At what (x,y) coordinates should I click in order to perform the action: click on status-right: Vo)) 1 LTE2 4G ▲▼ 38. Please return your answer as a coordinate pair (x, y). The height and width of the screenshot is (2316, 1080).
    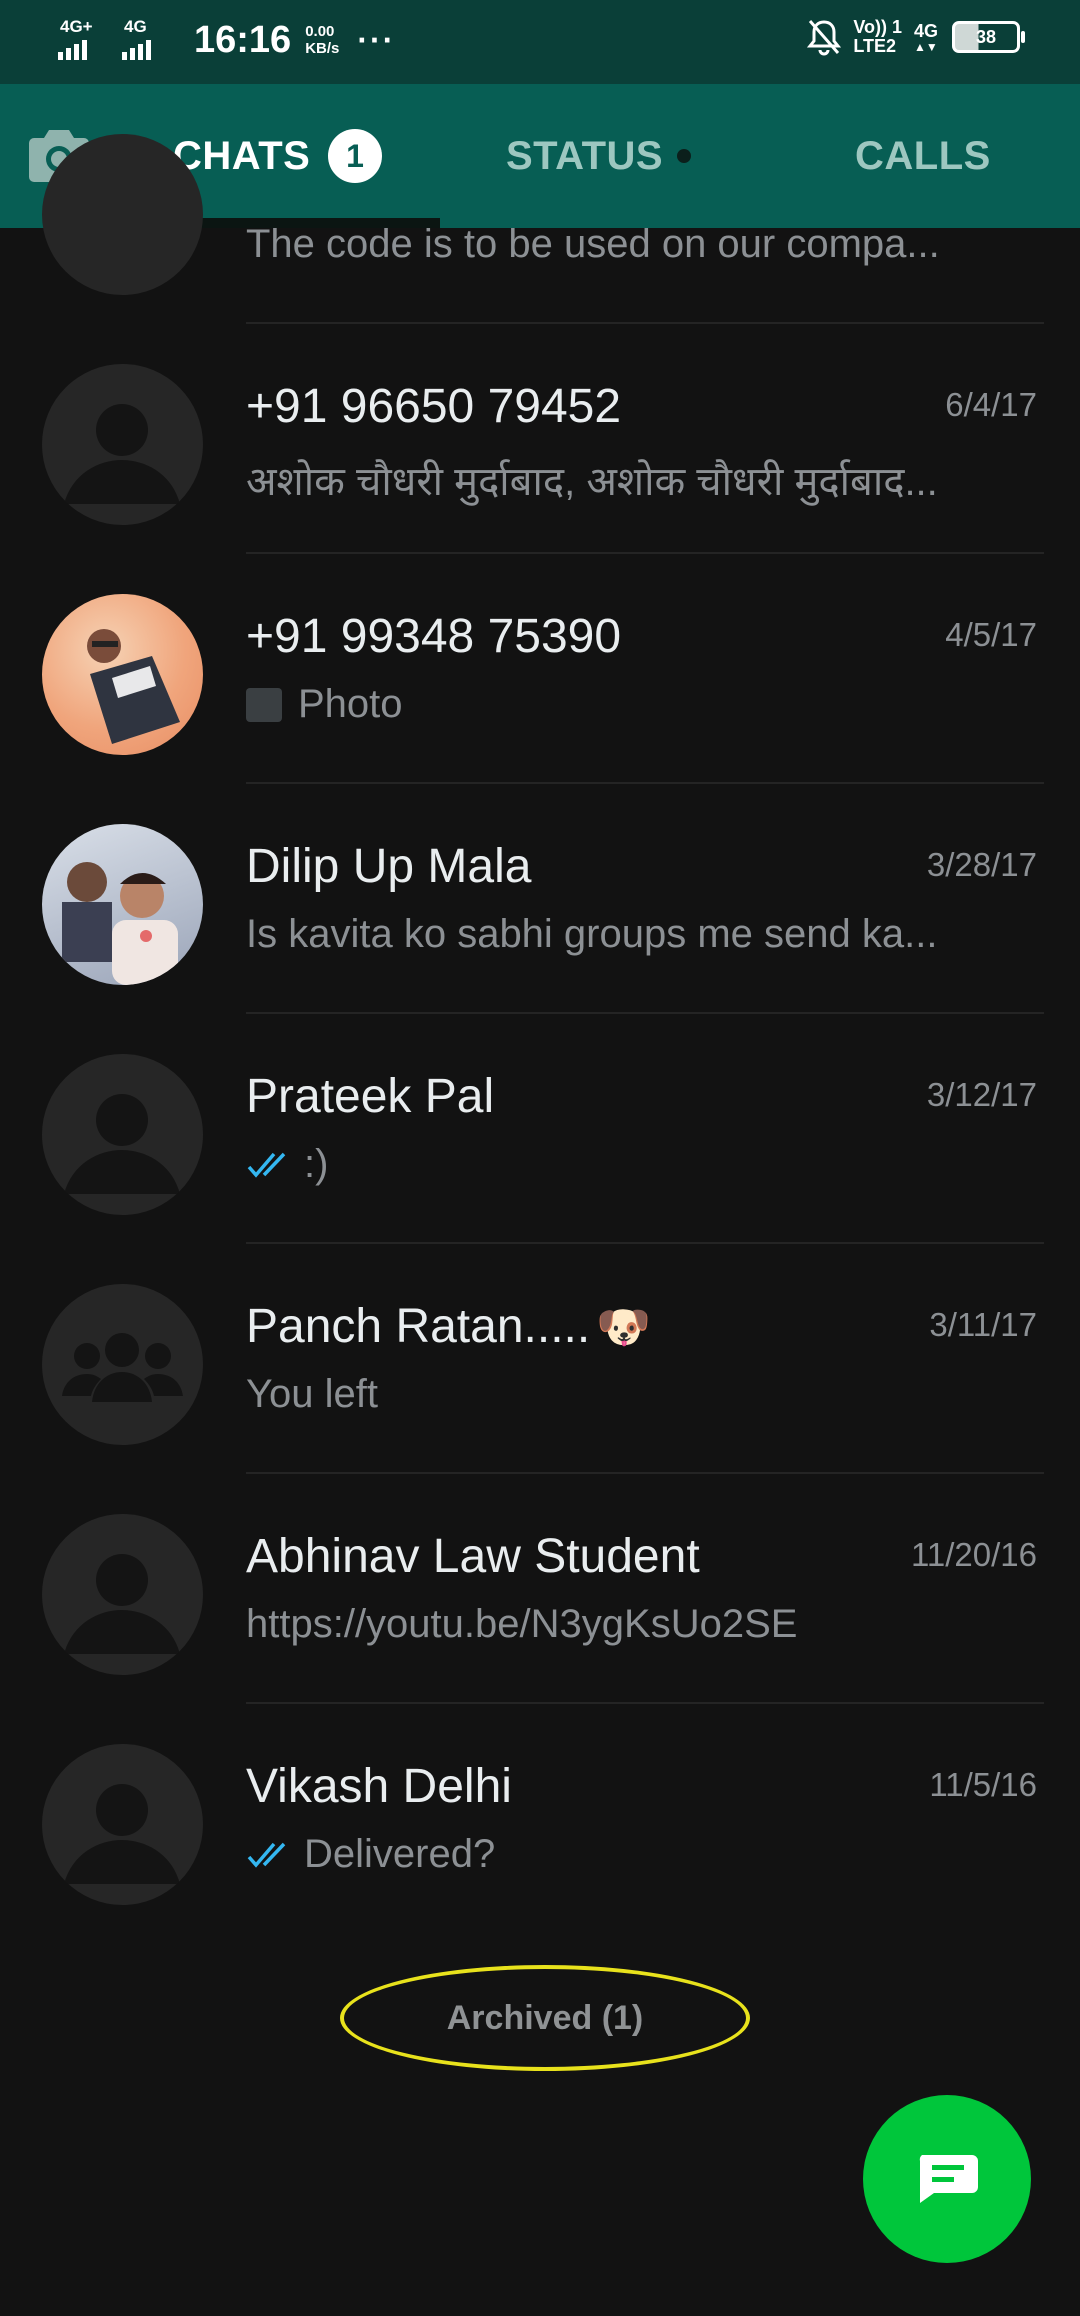
    Looking at the image, I should click on (916, 37).